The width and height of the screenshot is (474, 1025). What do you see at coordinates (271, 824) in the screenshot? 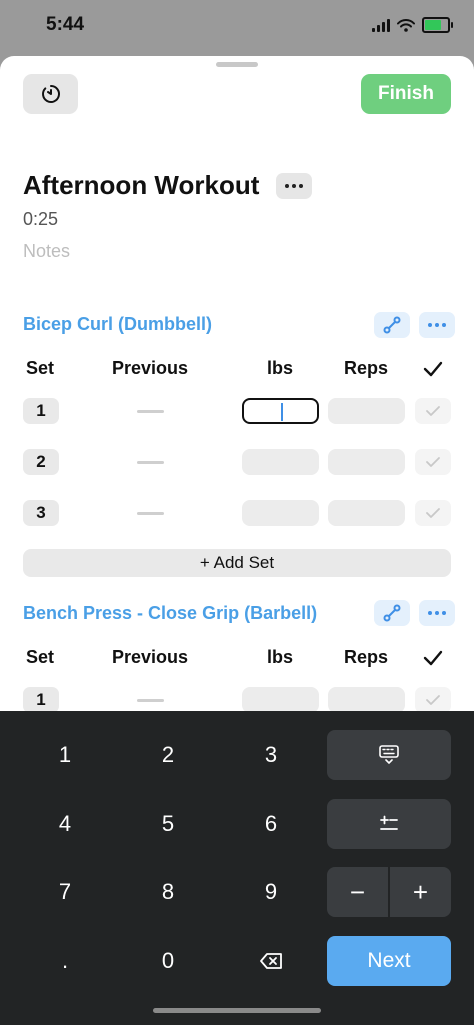
I see `key-6: 6` at bounding box center [271, 824].